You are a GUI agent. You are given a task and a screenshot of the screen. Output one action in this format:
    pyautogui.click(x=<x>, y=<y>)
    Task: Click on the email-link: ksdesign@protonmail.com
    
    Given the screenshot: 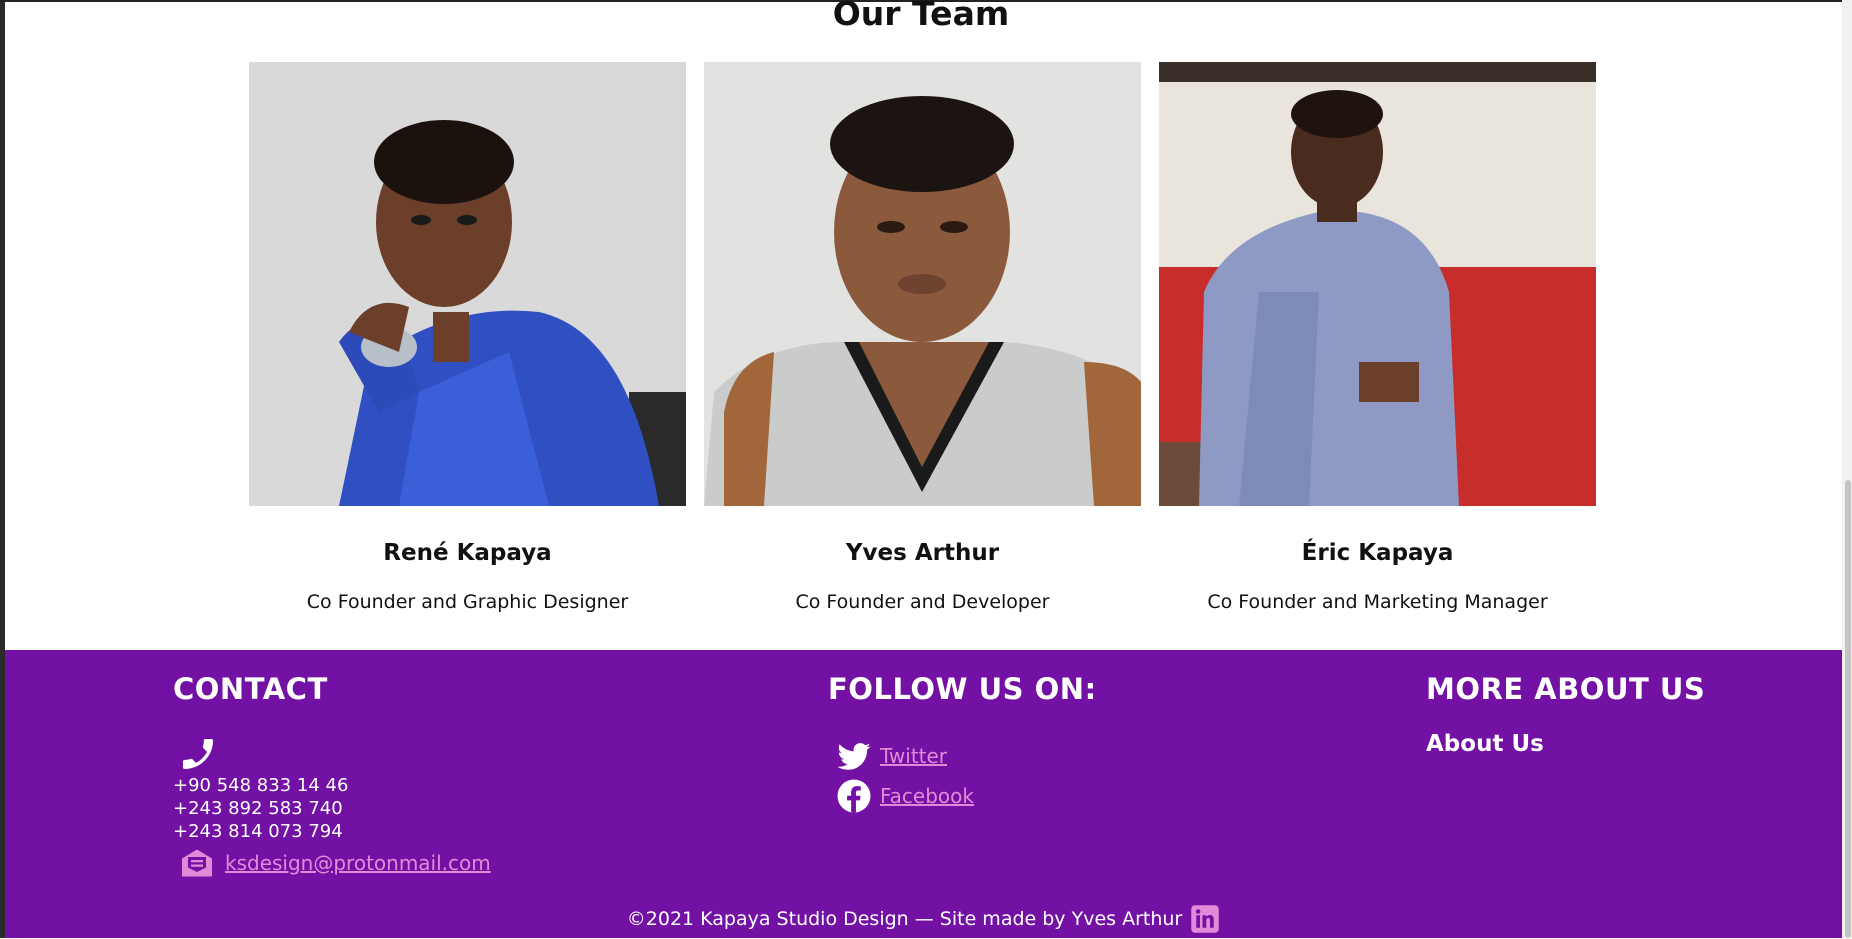 What is the action you would take?
    pyautogui.click(x=358, y=863)
    